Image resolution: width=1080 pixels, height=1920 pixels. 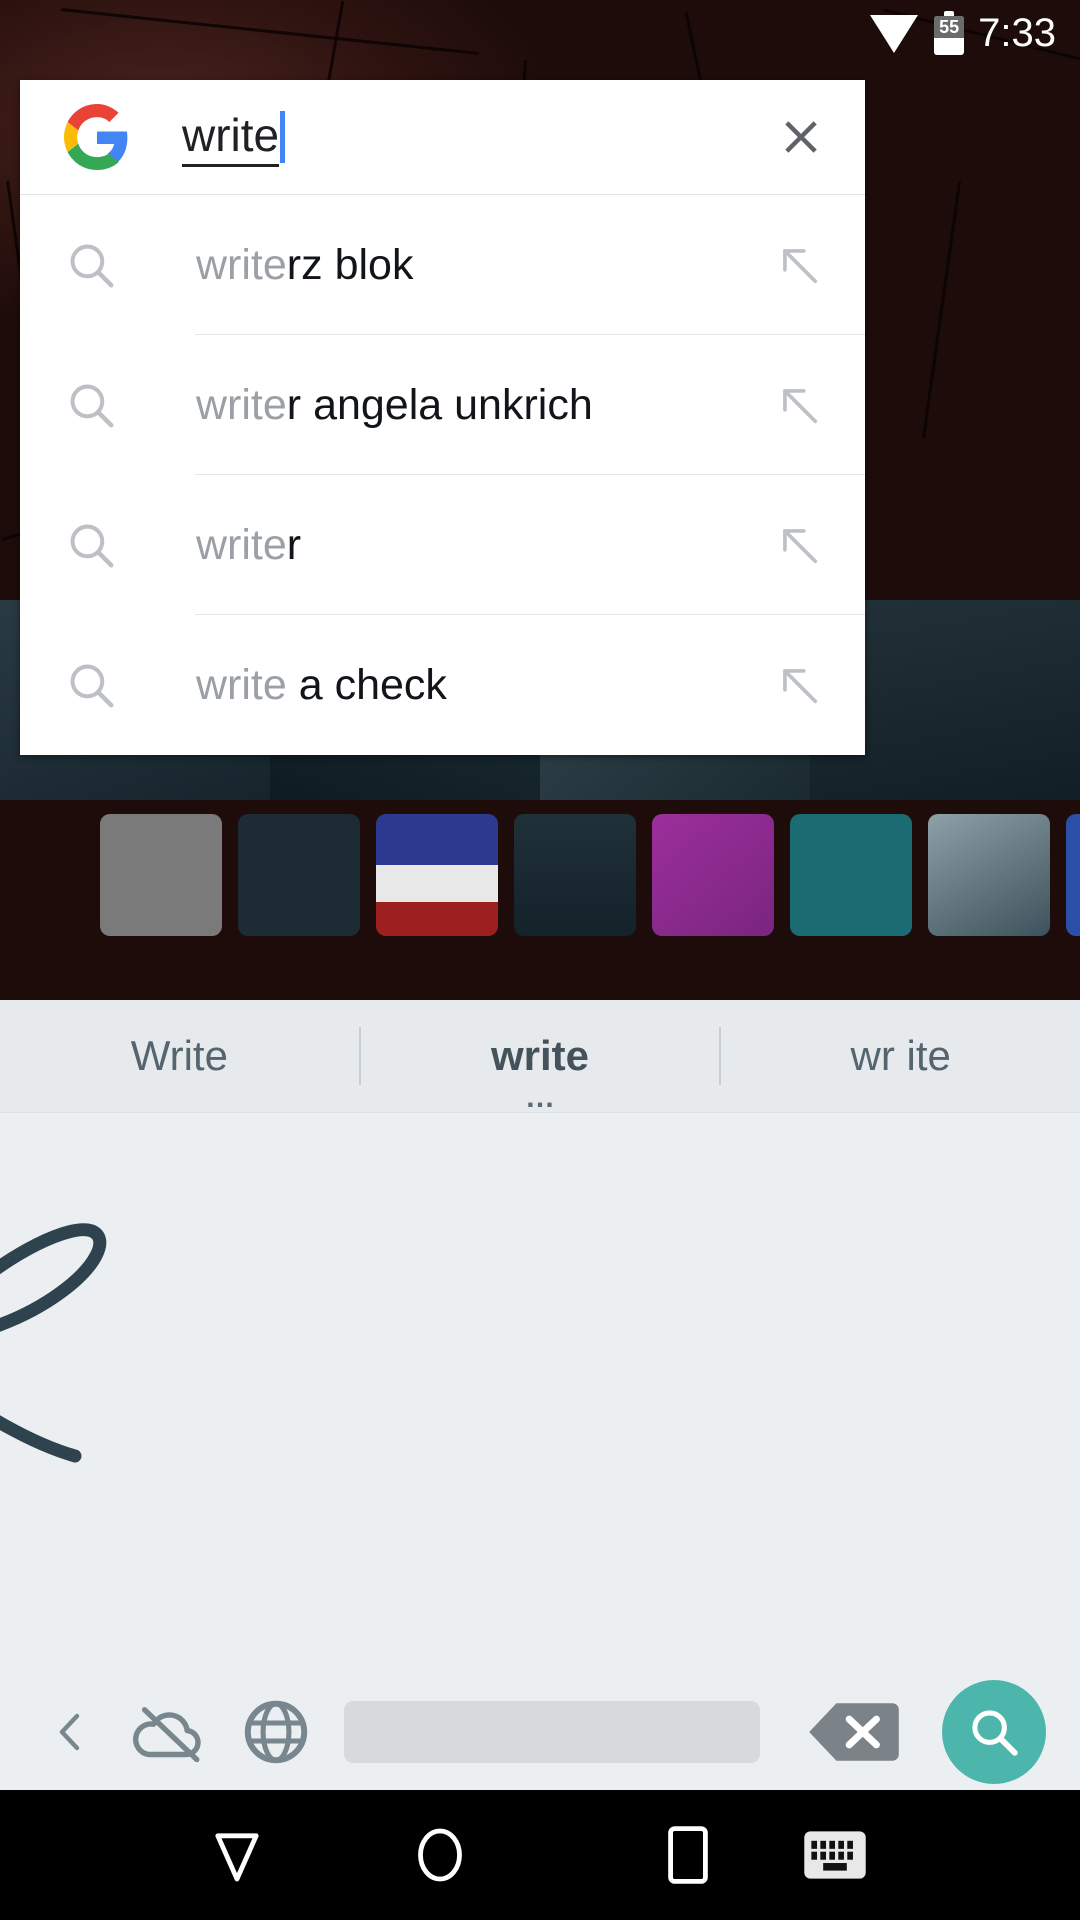 I want to click on wifi-icon, so click(x=894, y=33).